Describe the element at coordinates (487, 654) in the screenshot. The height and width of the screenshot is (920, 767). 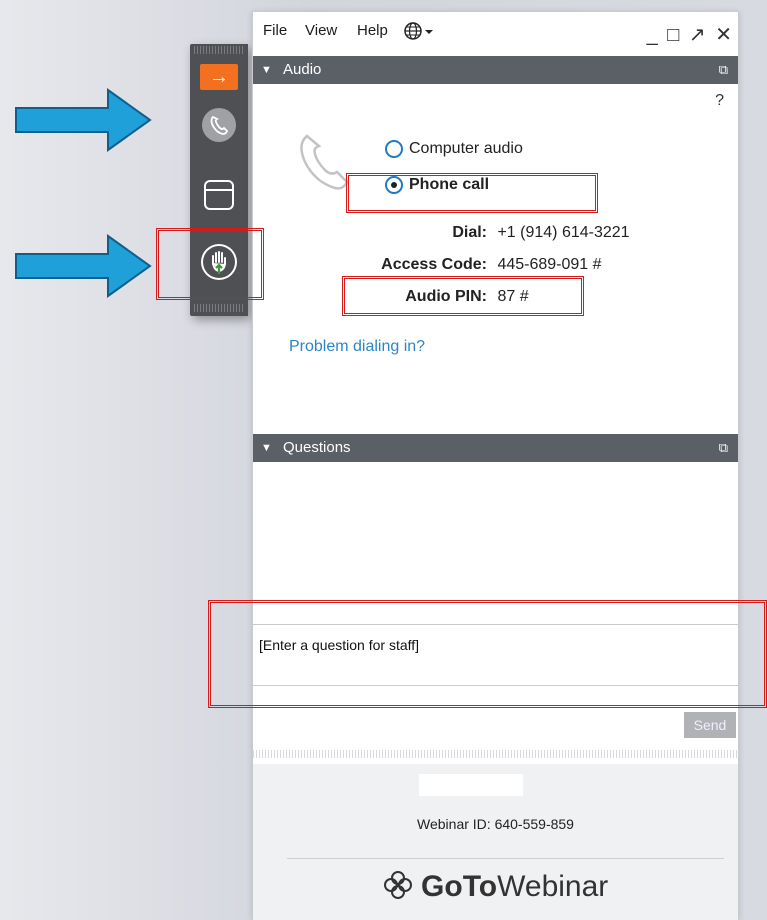
I see `annotation-box-question-input` at that location.